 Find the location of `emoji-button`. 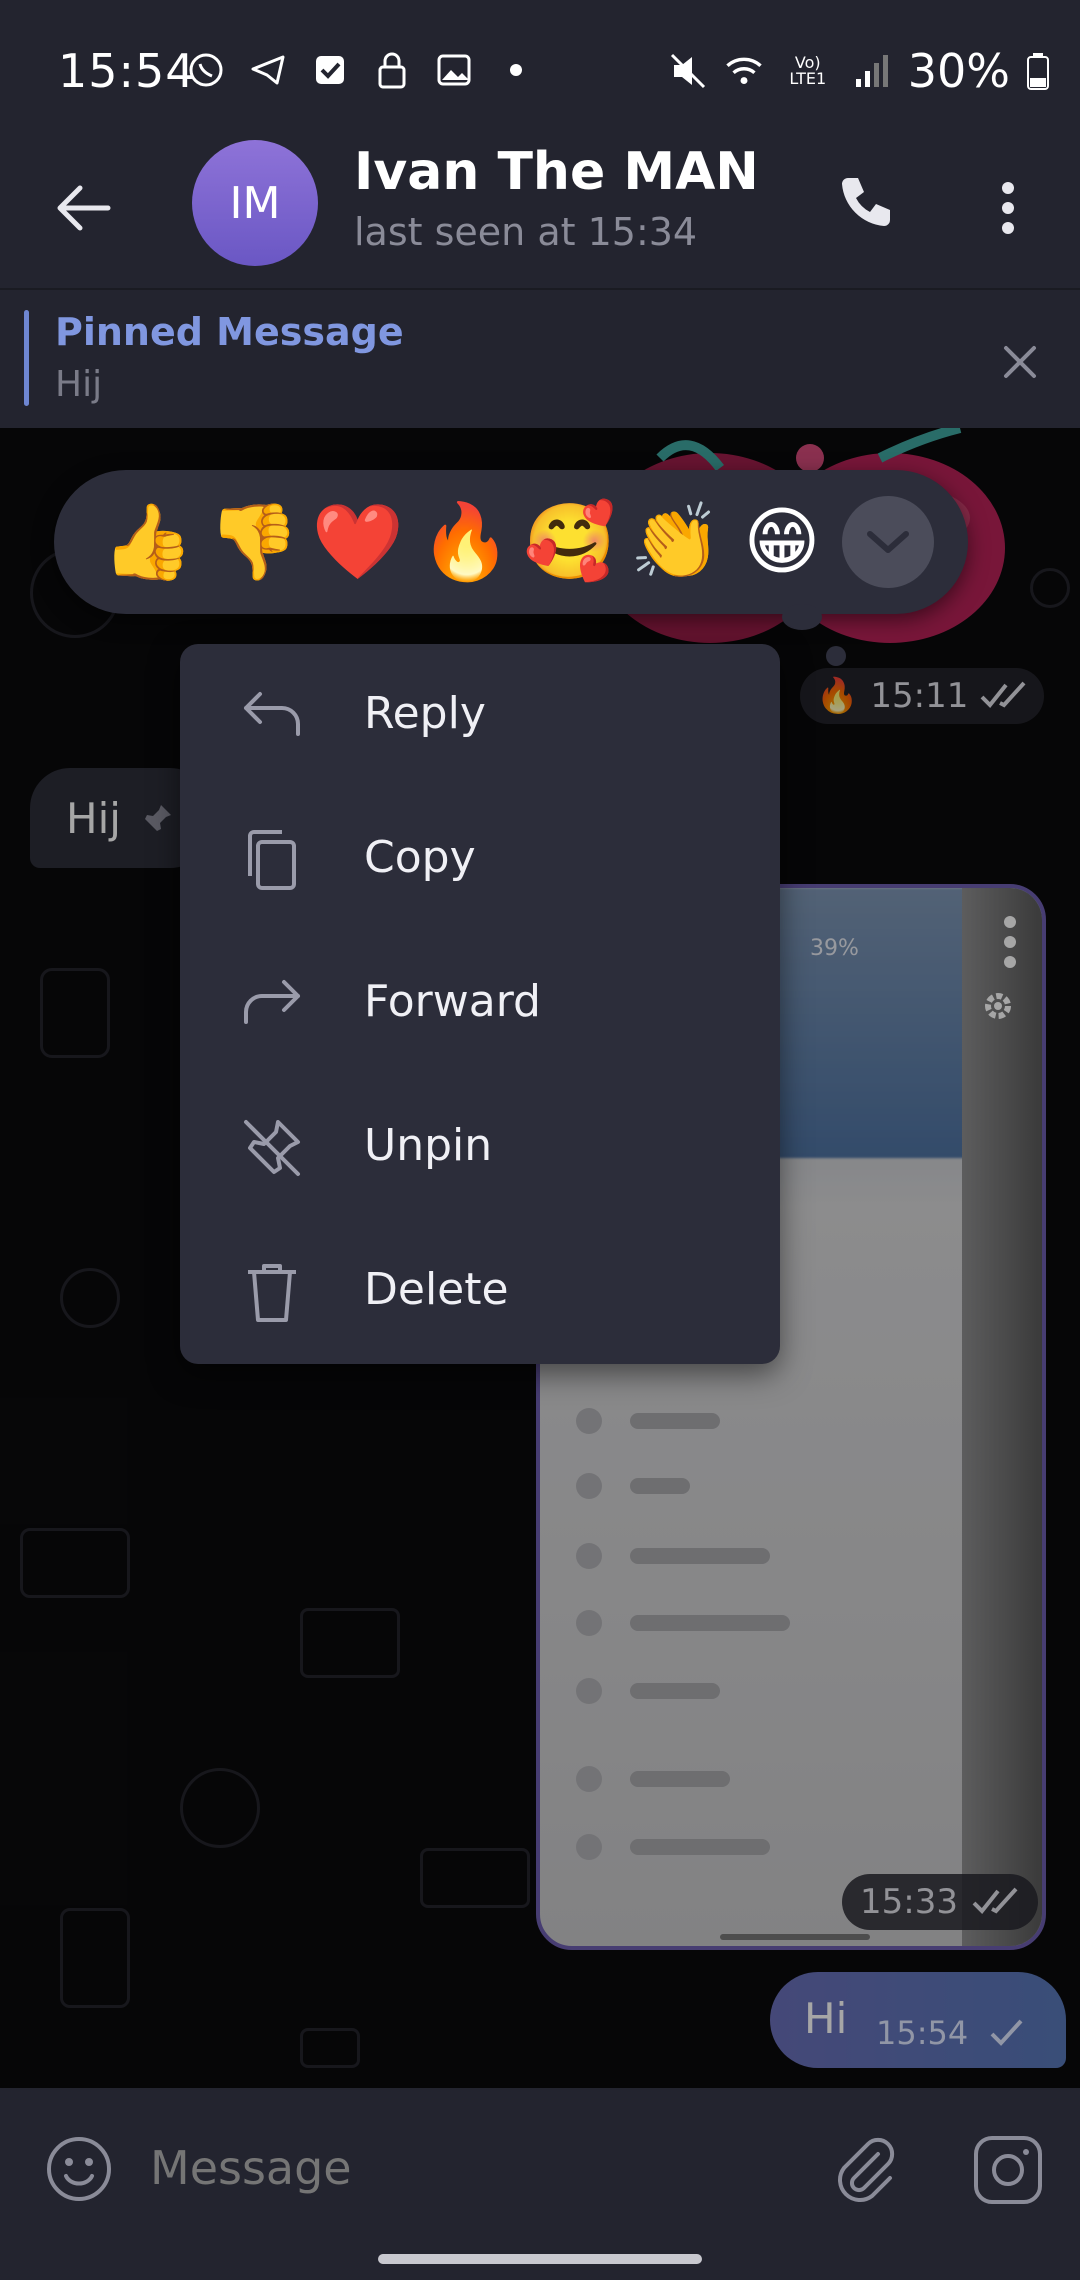

emoji-button is located at coordinates (79, 2169).